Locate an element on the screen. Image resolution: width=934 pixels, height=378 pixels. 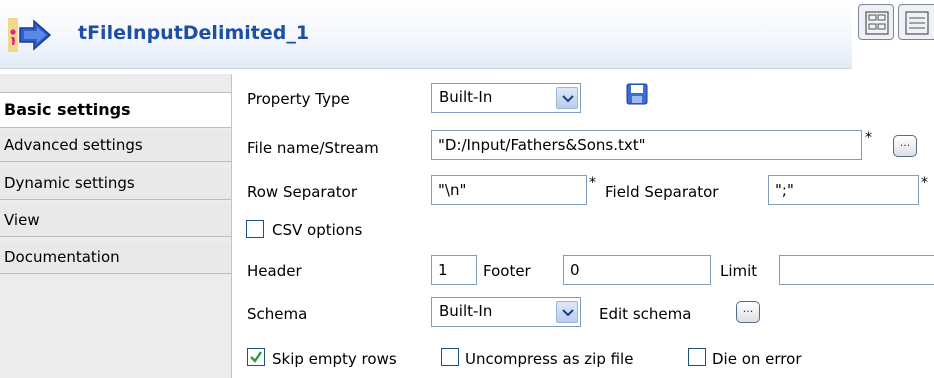
sidebar-item-dynamic-settings: Dynamic settings is located at coordinates (115, 184).